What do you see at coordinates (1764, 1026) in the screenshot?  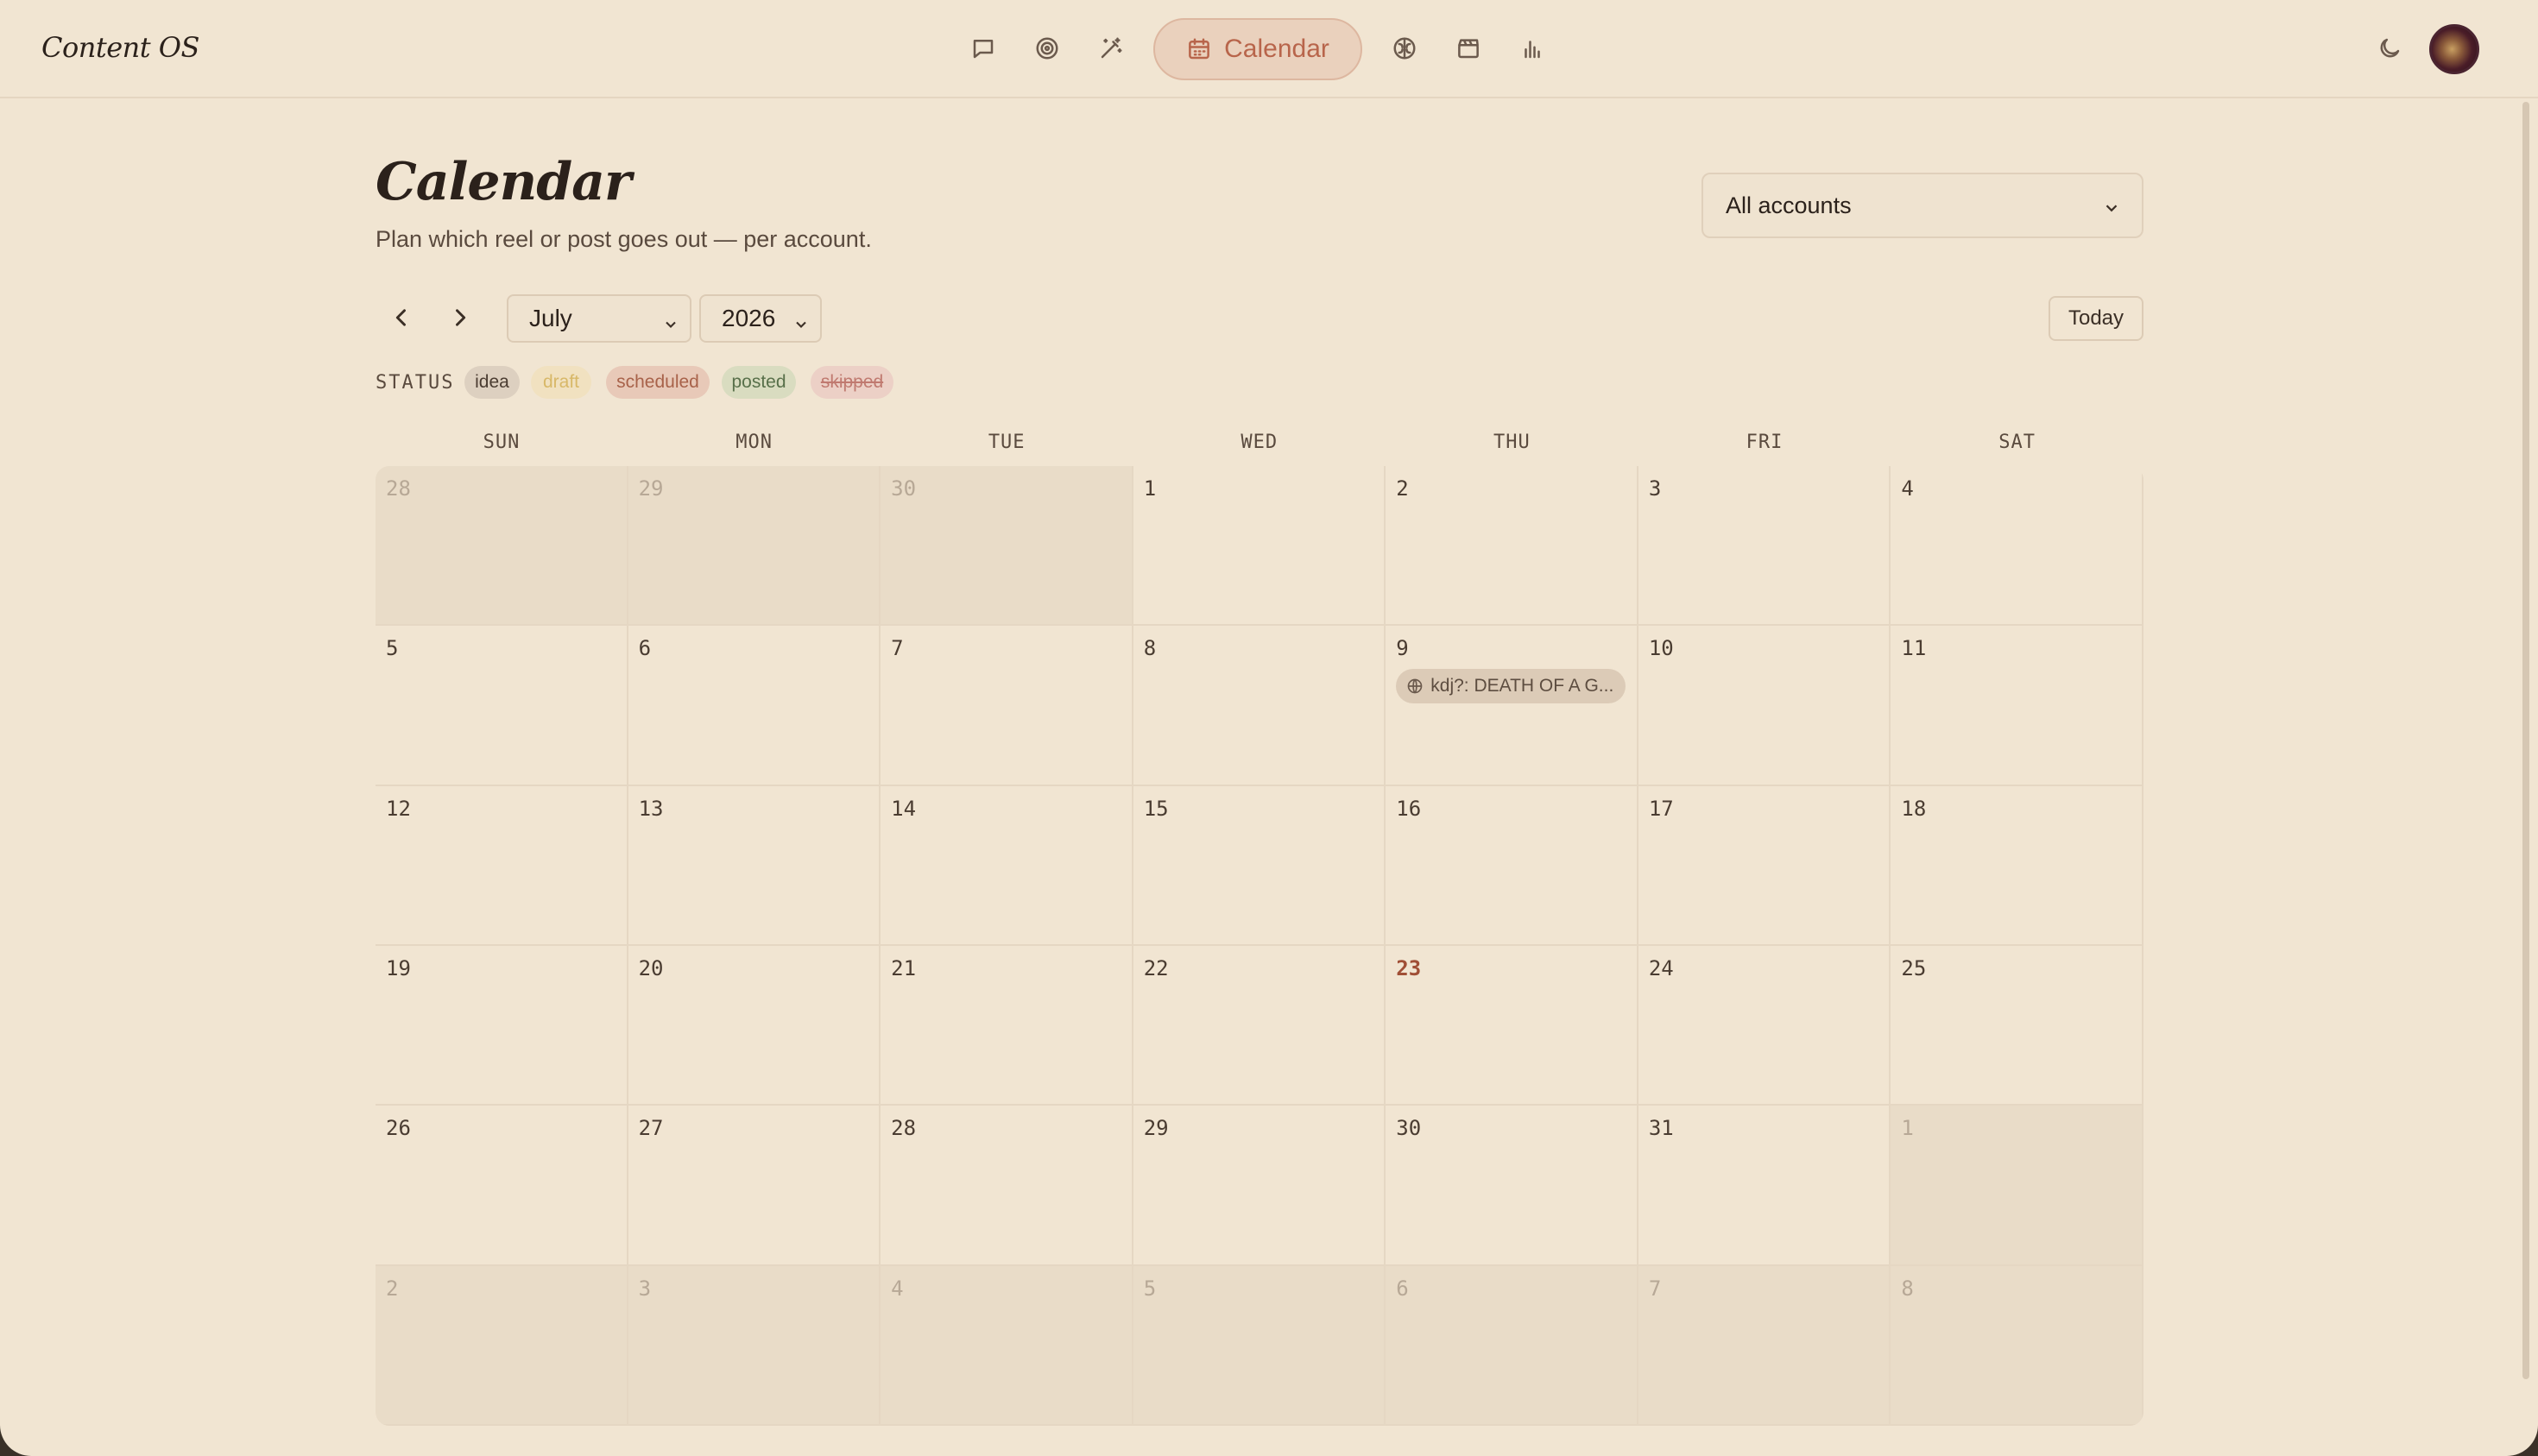 I see `calendar-day-cell: 24` at bounding box center [1764, 1026].